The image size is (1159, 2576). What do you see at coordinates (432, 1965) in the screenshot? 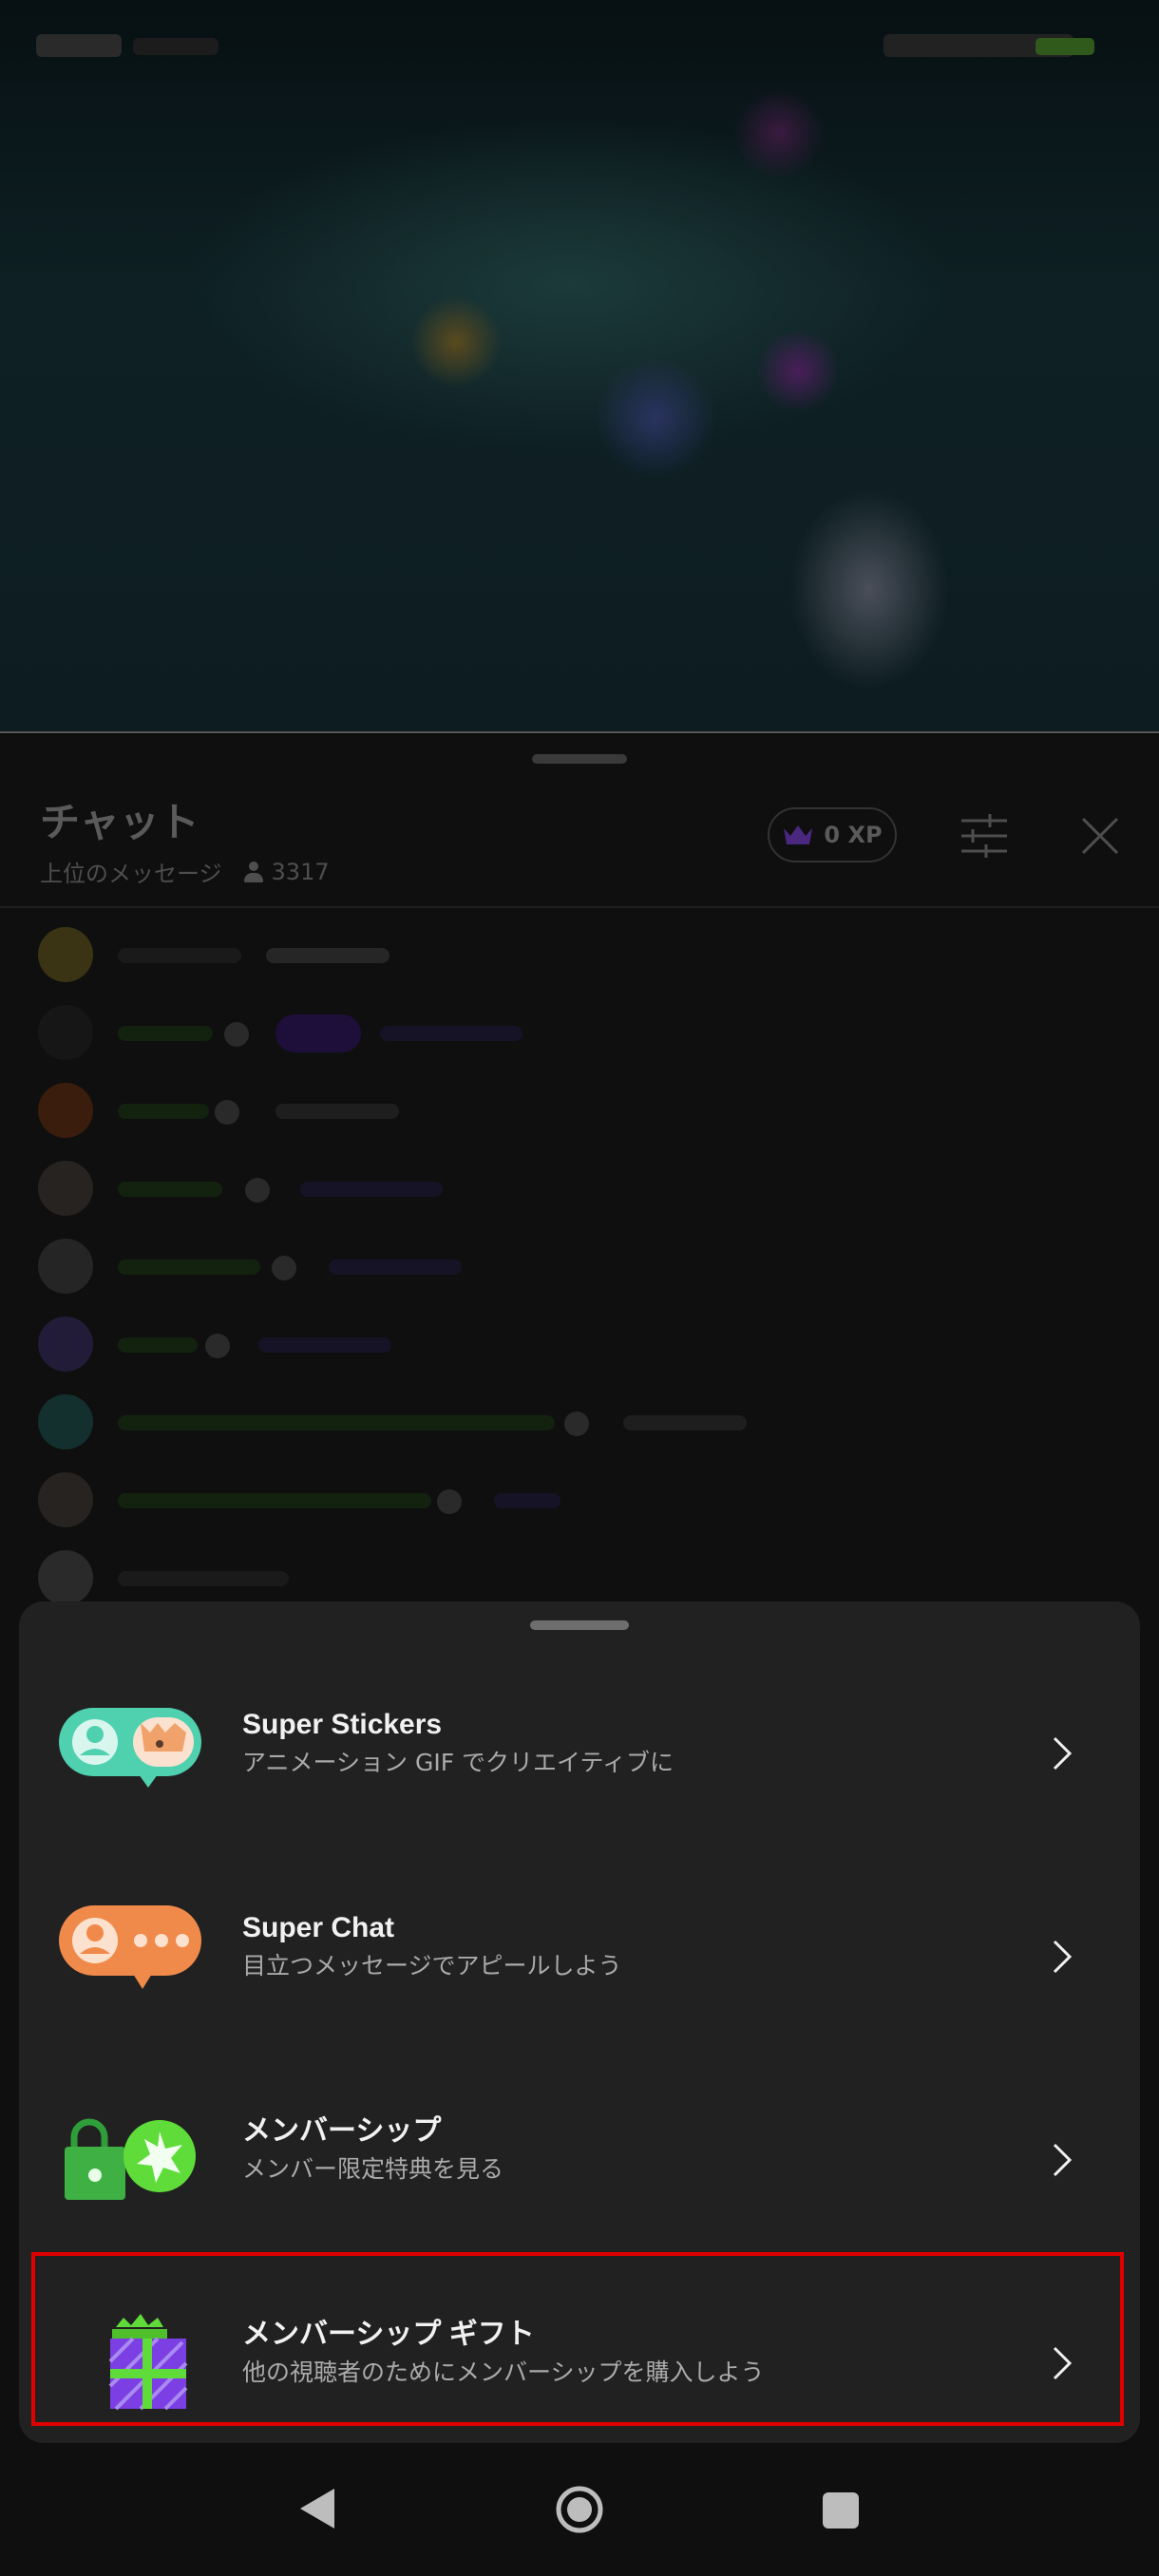
I see `super-chat-description: 目立つメッセージでアピールしよう` at bounding box center [432, 1965].